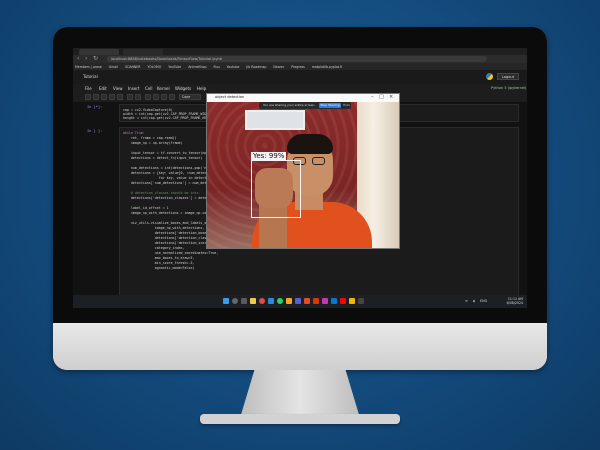  I want to click on monitor-chin, so click(300, 346).